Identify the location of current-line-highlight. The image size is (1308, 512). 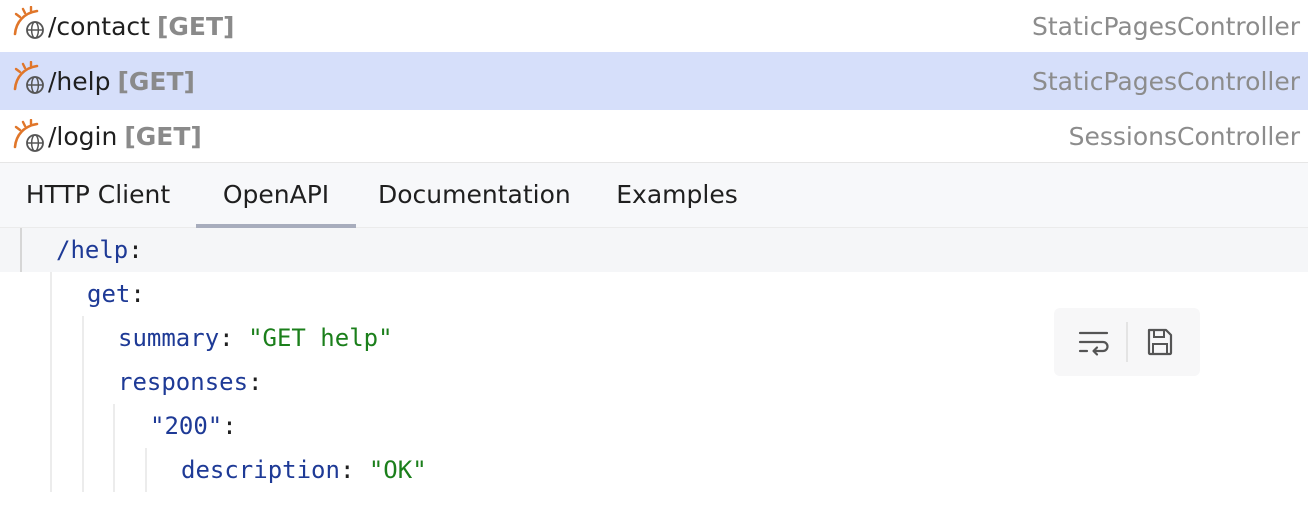
(654, 250).